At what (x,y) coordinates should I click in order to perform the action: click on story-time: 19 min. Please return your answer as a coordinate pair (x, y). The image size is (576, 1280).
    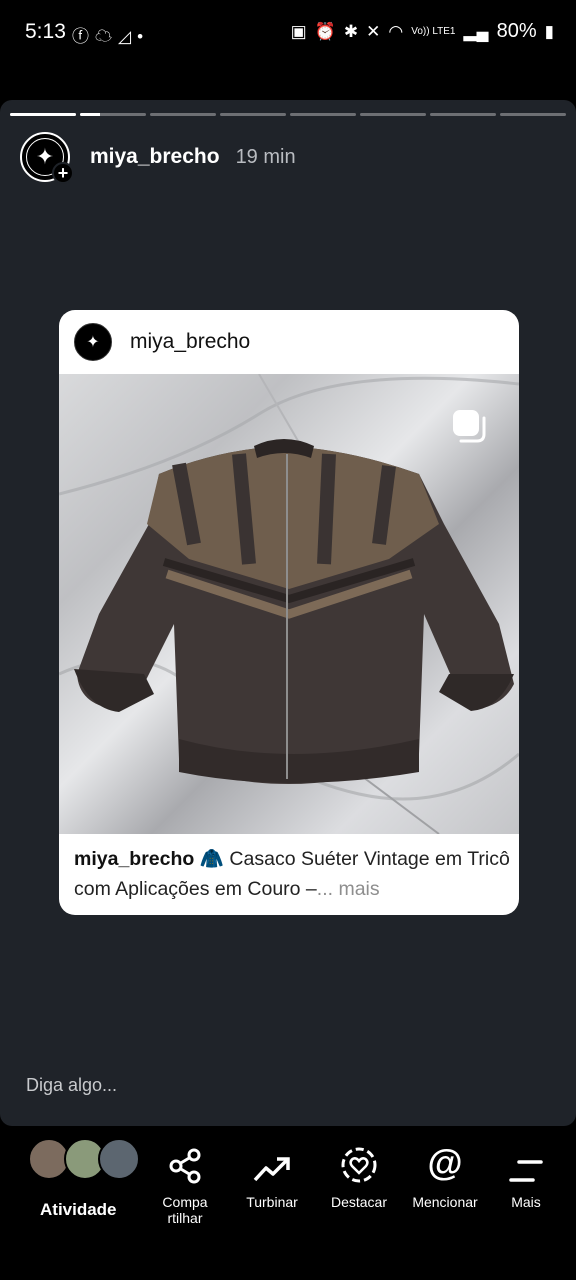
    Looking at the image, I should click on (265, 156).